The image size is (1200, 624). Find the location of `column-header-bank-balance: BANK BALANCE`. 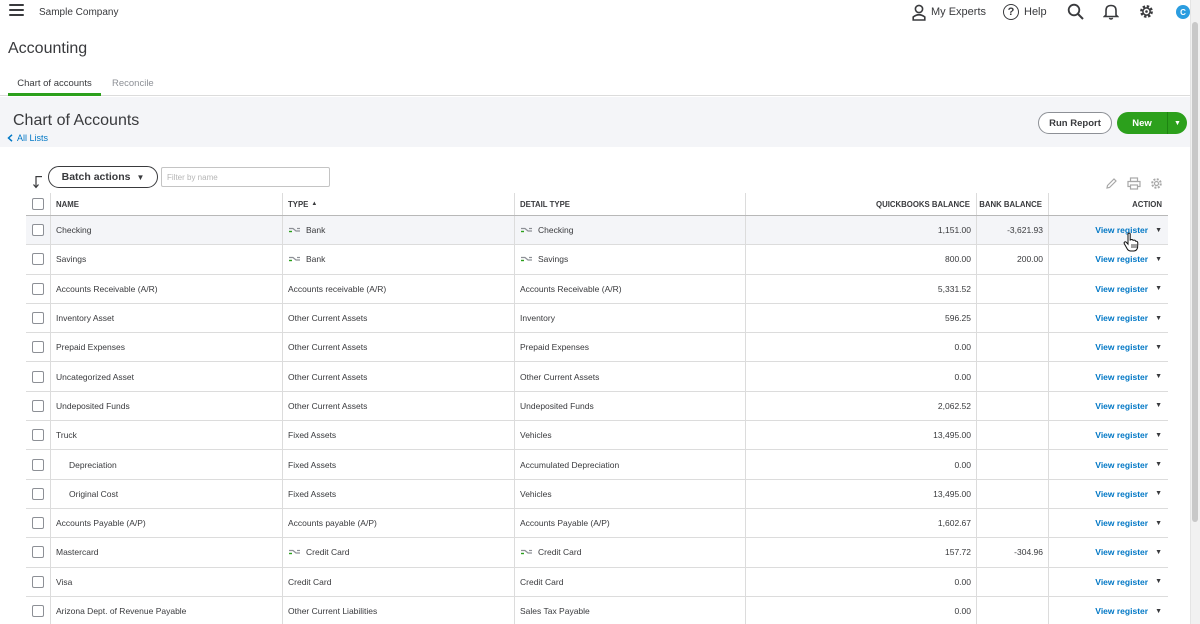

column-header-bank-balance: BANK BALANCE is located at coordinates (1012, 204).